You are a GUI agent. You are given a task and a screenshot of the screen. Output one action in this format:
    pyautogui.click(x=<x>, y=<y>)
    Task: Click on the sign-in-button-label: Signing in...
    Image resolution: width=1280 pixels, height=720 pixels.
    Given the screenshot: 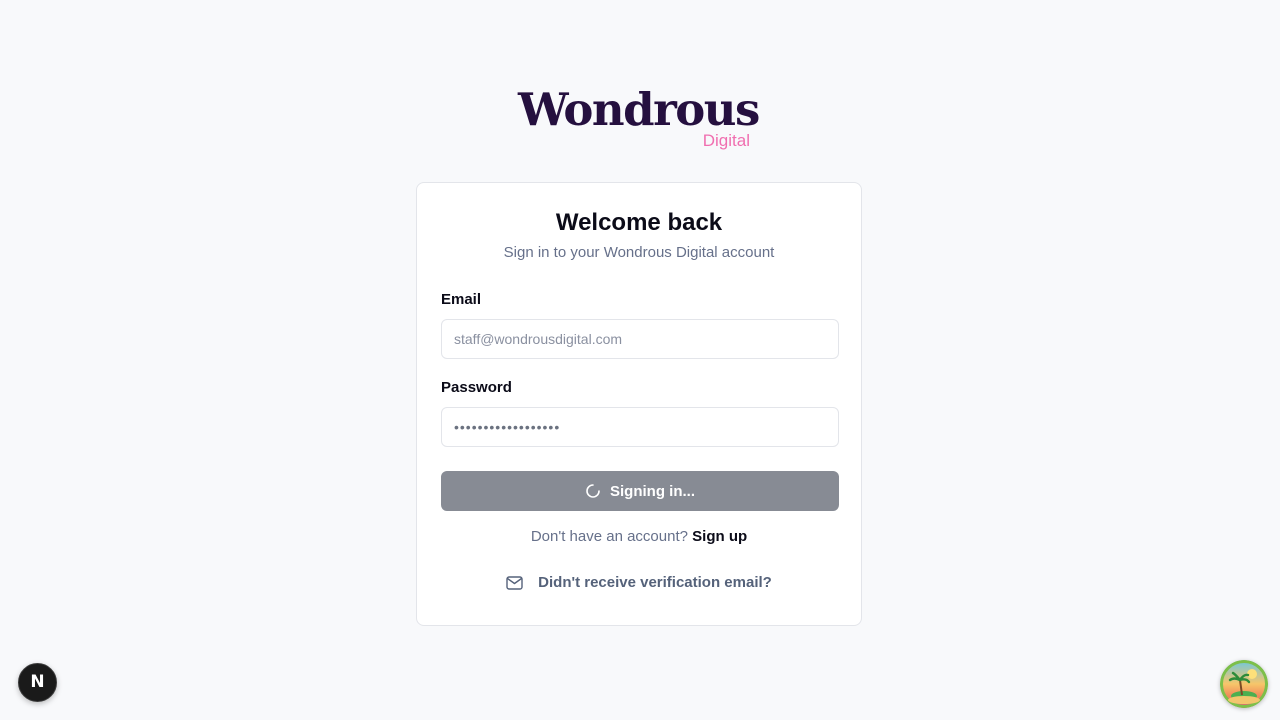 What is the action you would take?
    pyautogui.click(x=652, y=491)
    